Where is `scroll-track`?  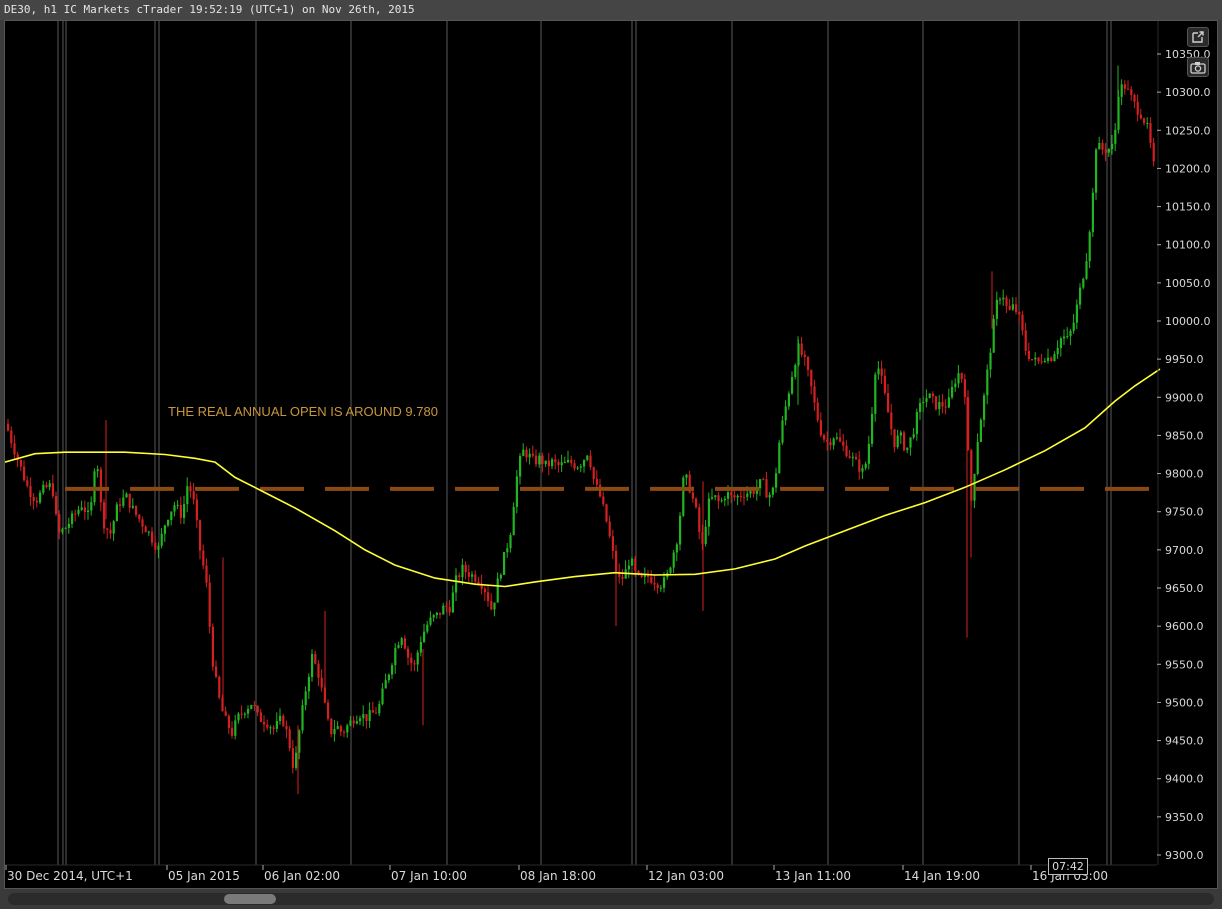 scroll-track is located at coordinates (611, 899).